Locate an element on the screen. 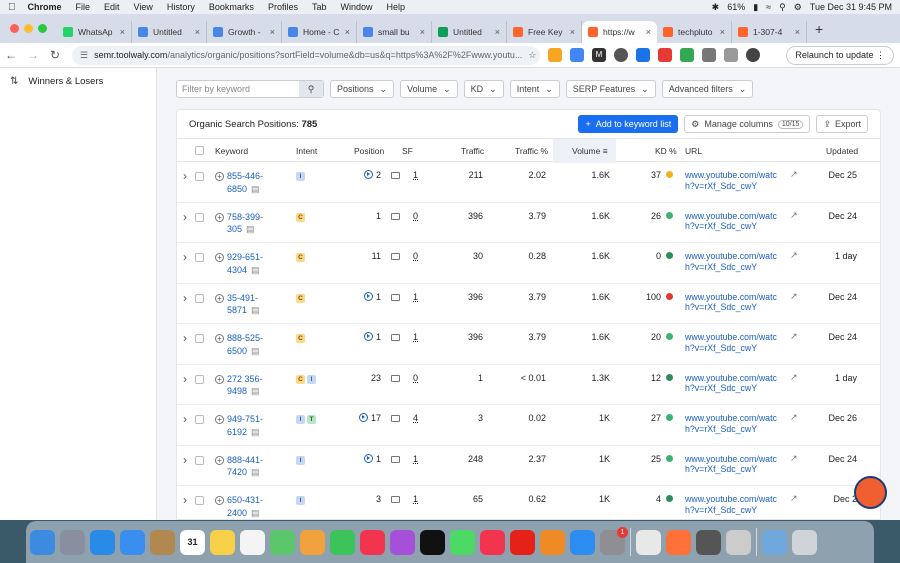 This screenshot has width=900, height=563. new-tab-button: + is located at coordinates (815, 29).